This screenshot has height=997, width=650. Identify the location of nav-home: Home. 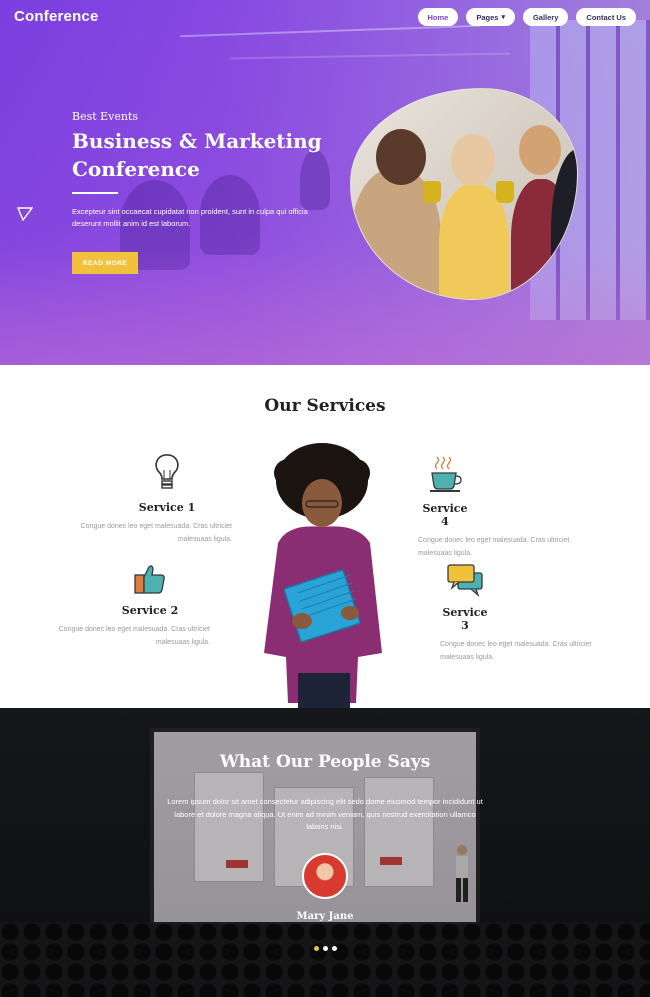
(438, 17).